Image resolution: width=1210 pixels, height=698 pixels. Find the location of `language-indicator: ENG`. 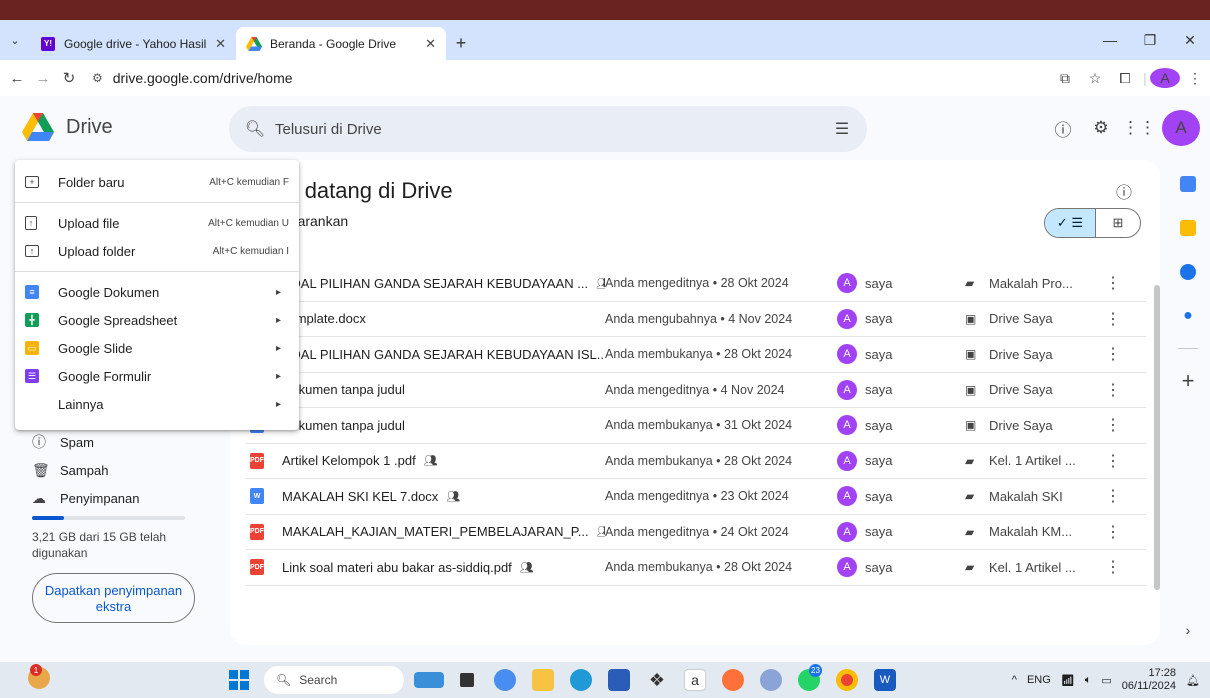

language-indicator: ENG is located at coordinates (1039, 680).